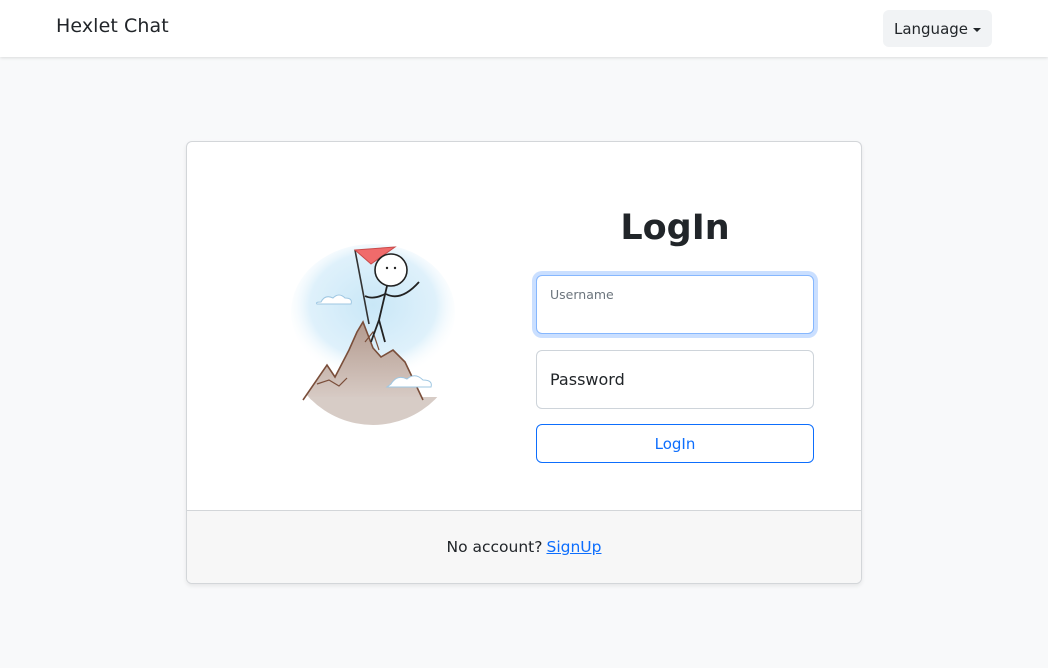 This screenshot has width=1048, height=668. I want to click on username-input, so click(674, 316).